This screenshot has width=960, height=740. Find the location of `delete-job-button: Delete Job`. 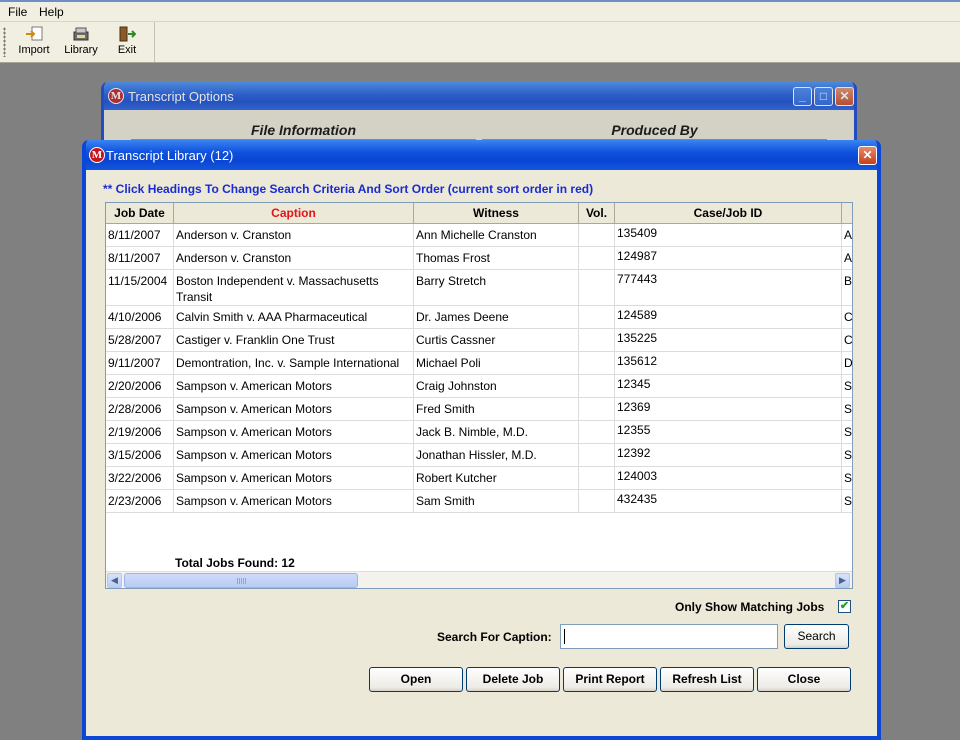

delete-job-button: Delete Job is located at coordinates (513, 679).